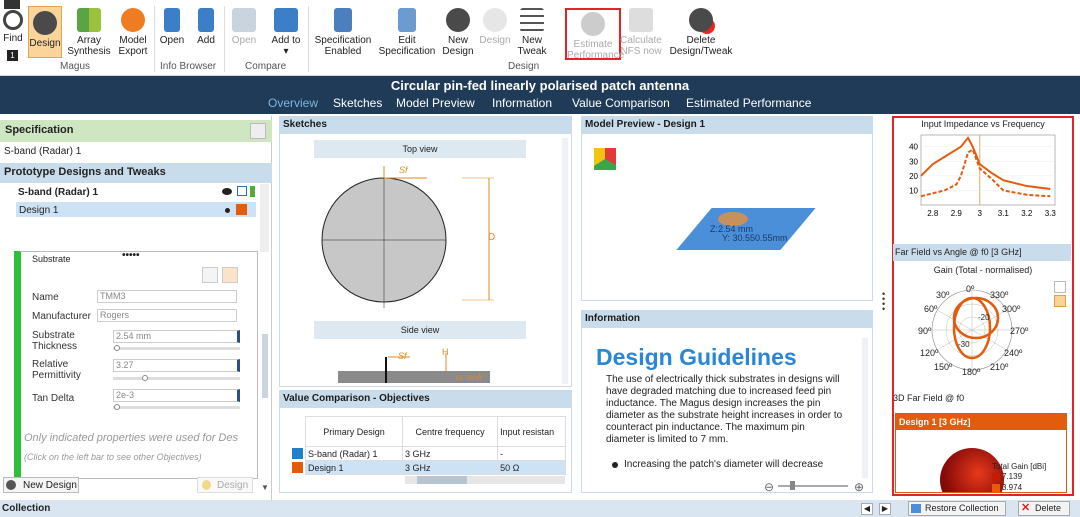  I want to click on more-dots: •••••, so click(131, 255).